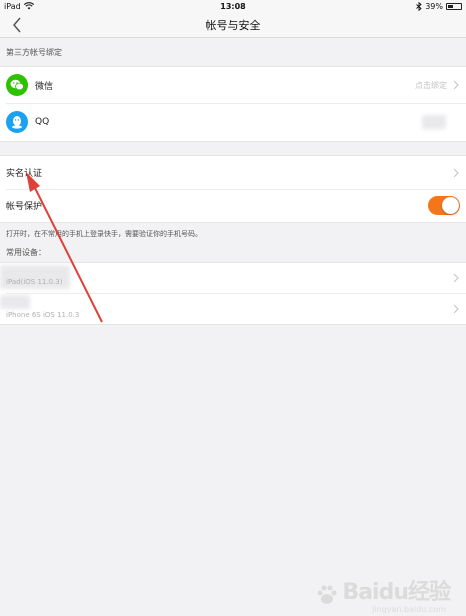 The width and height of the screenshot is (466, 616). I want to click on watermark-logo: Baidu经验, so click(396, 592).